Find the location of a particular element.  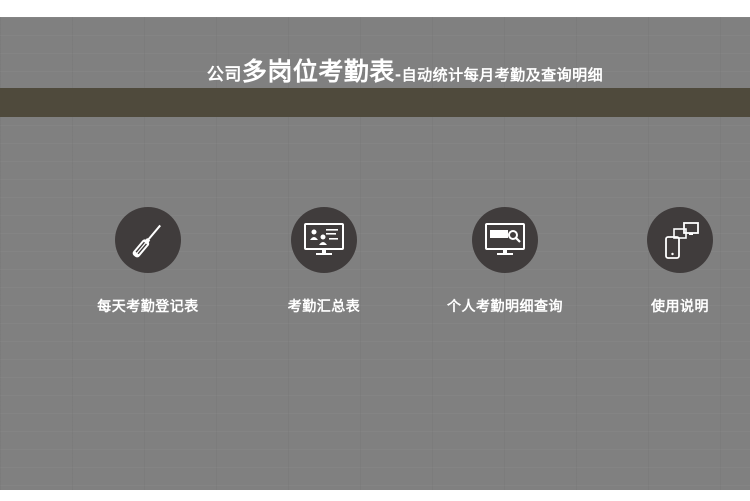

monitor-search-icon is located at coordinates (505, 239).